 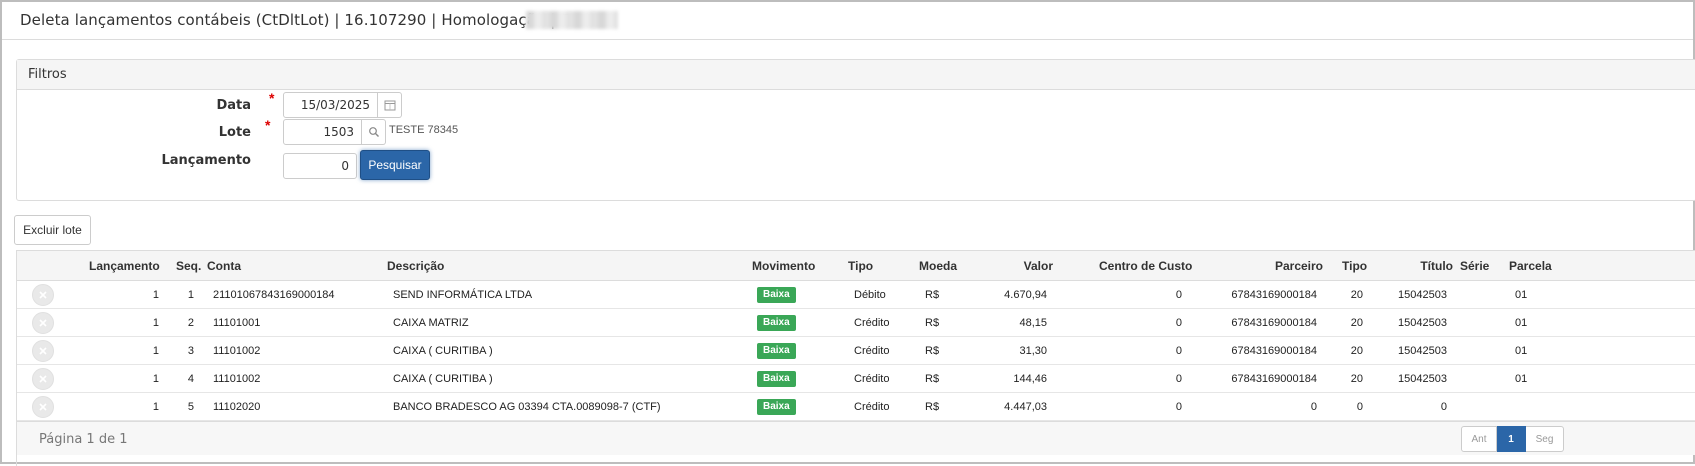 I want to click on lote-search-button, so click(x=374, y=132).